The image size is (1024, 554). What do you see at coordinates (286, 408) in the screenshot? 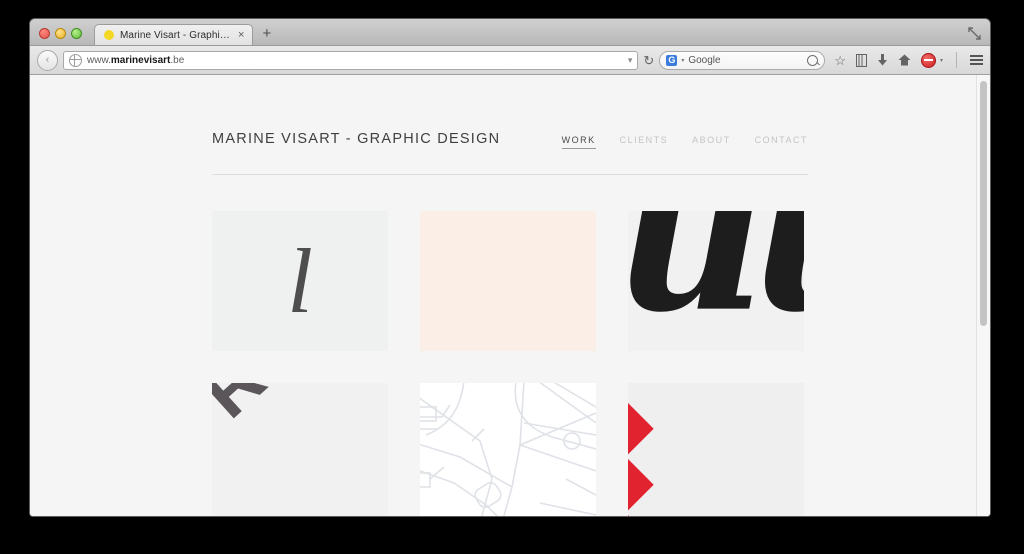
I see `thumb-glyph: RET` at bounding box center [286, 408].